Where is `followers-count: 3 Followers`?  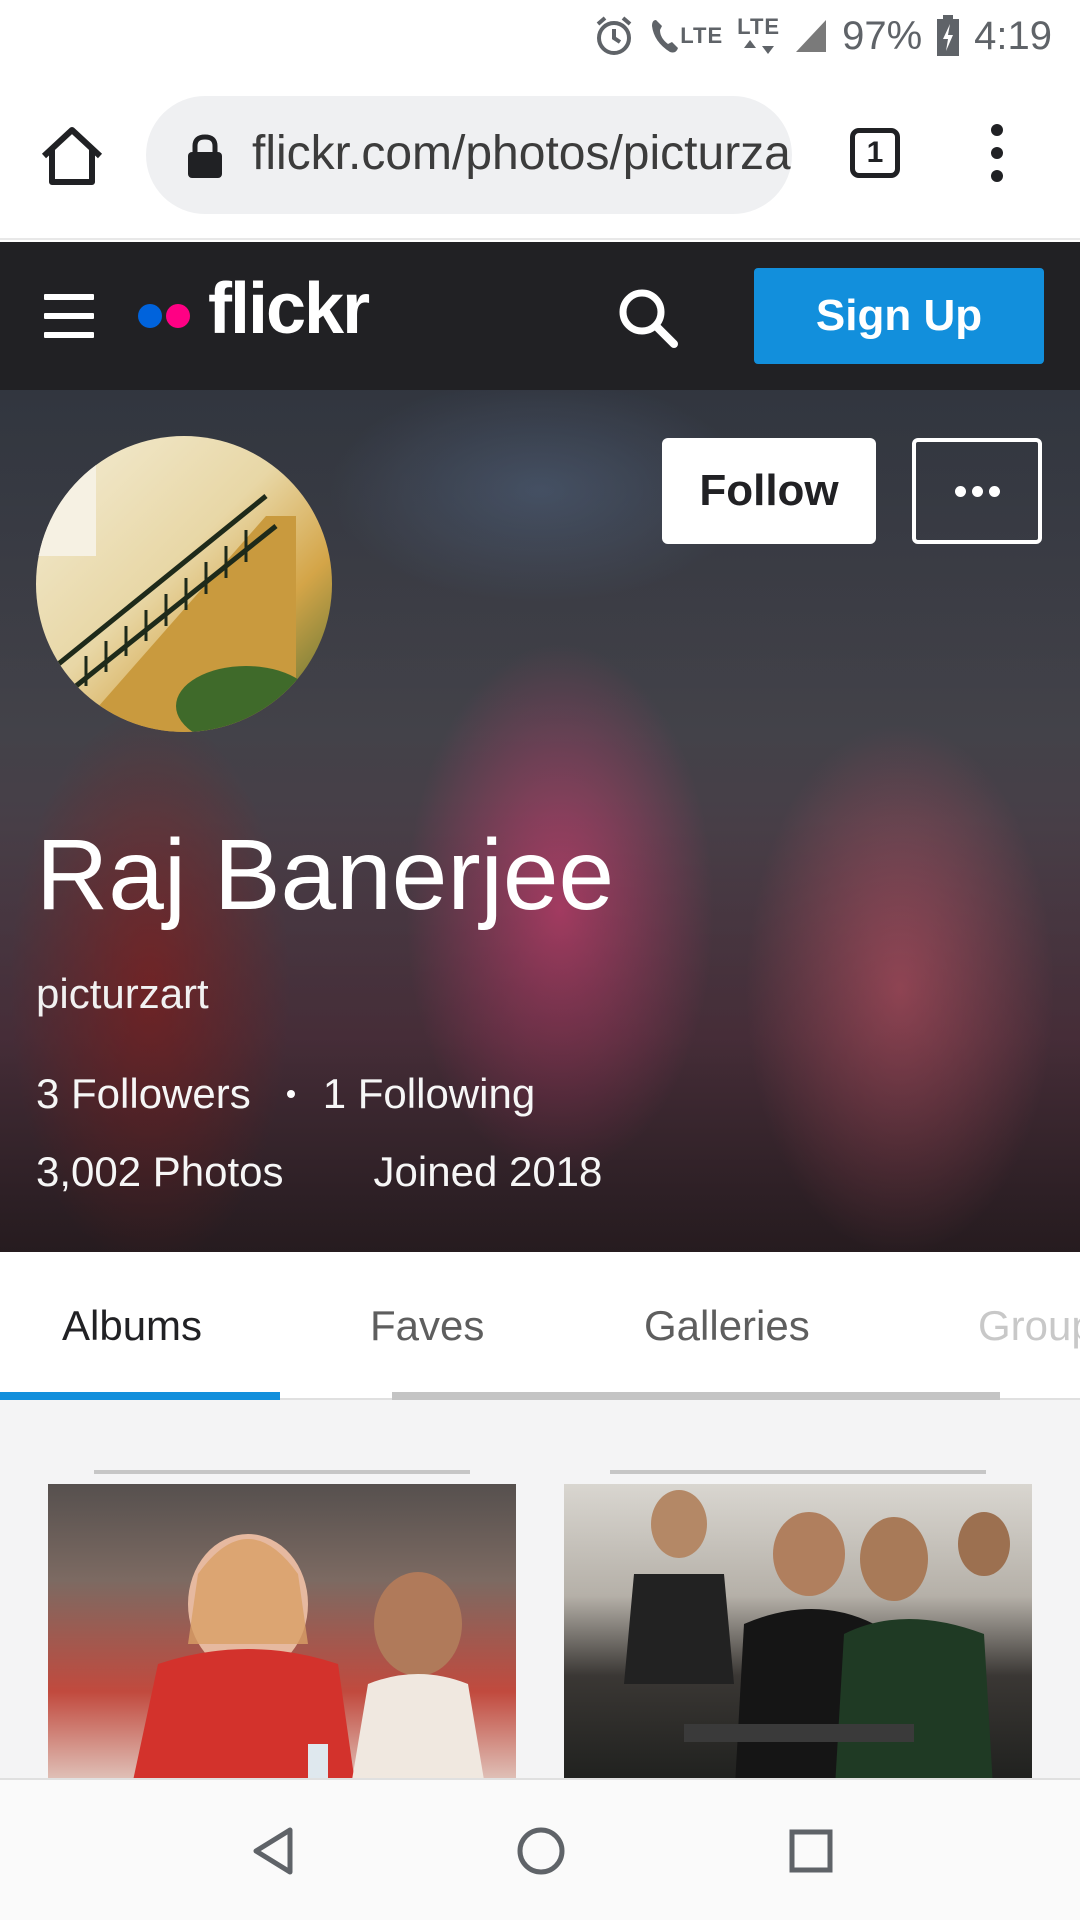
followers-count: 3 Followers is located at coordinates (143, 1093).